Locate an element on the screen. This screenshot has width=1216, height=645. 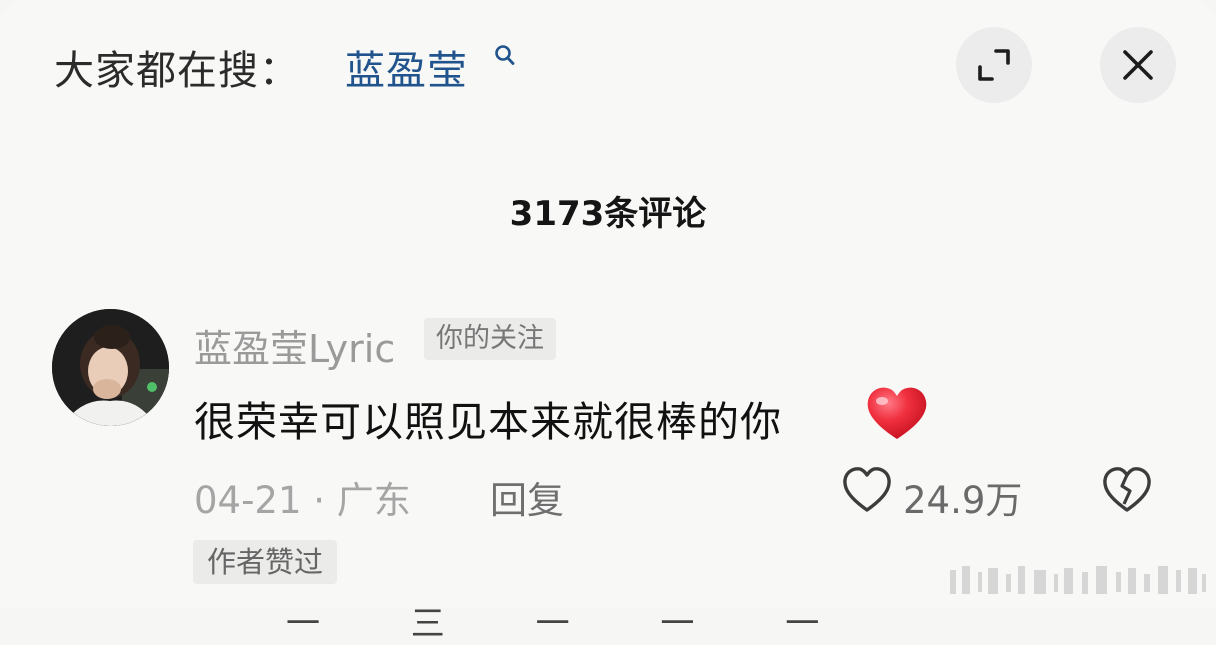
watermark-scribble is located at coordinates (1078, 580).